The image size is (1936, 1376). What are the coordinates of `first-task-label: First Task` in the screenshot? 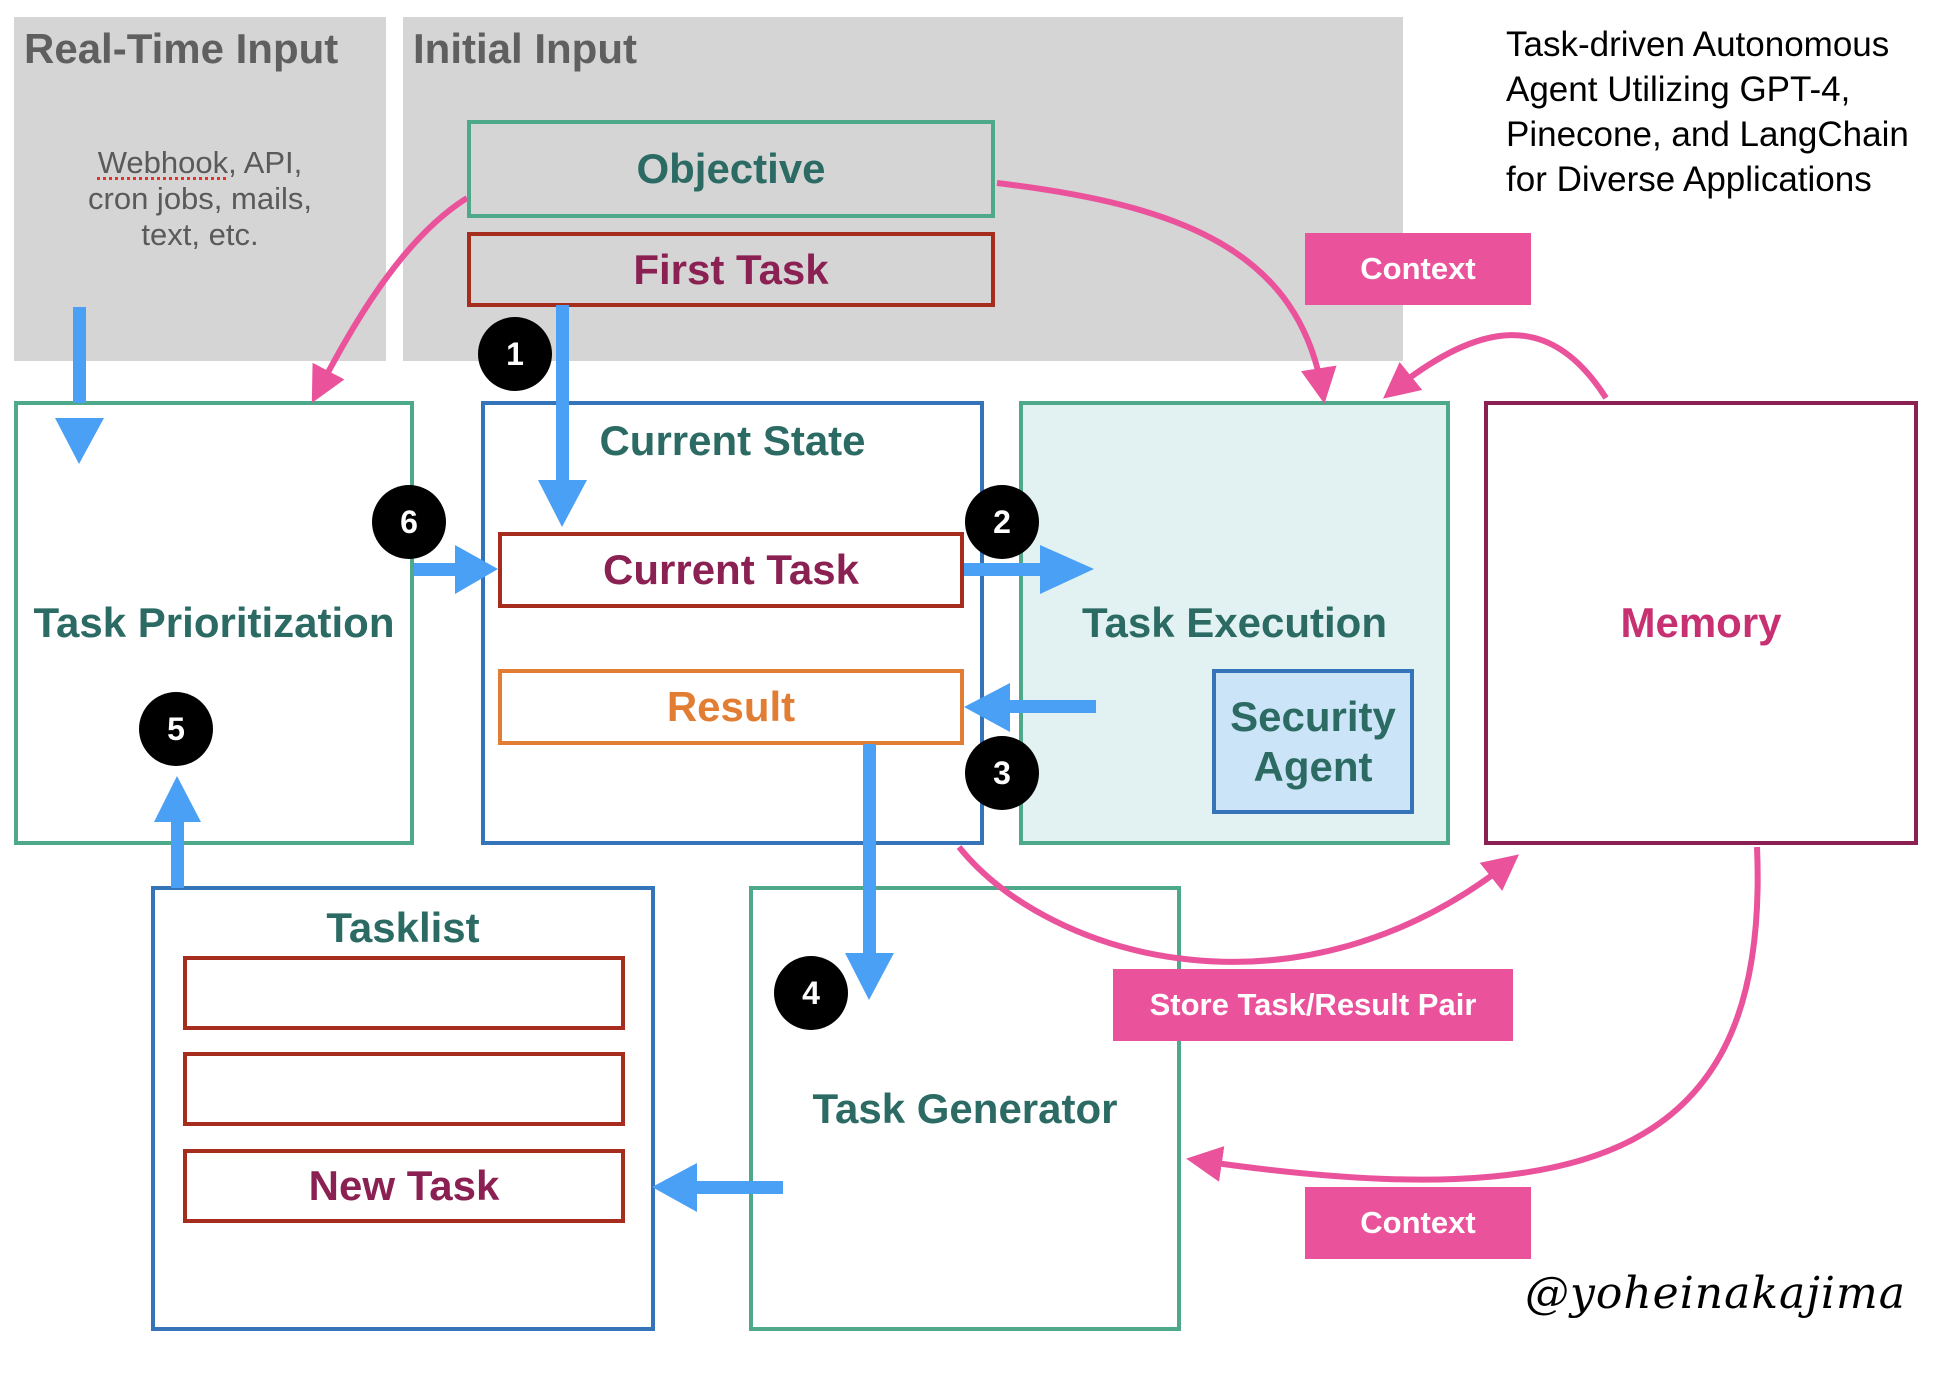 It's located at (731, 269).